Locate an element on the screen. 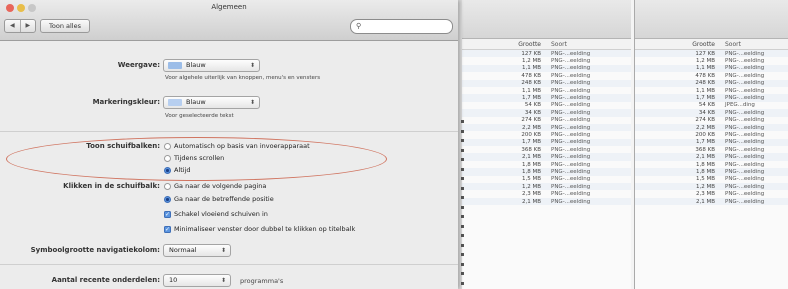 This screenshot has width=788, height=289. radio-button is located at coordinates (167, 186).